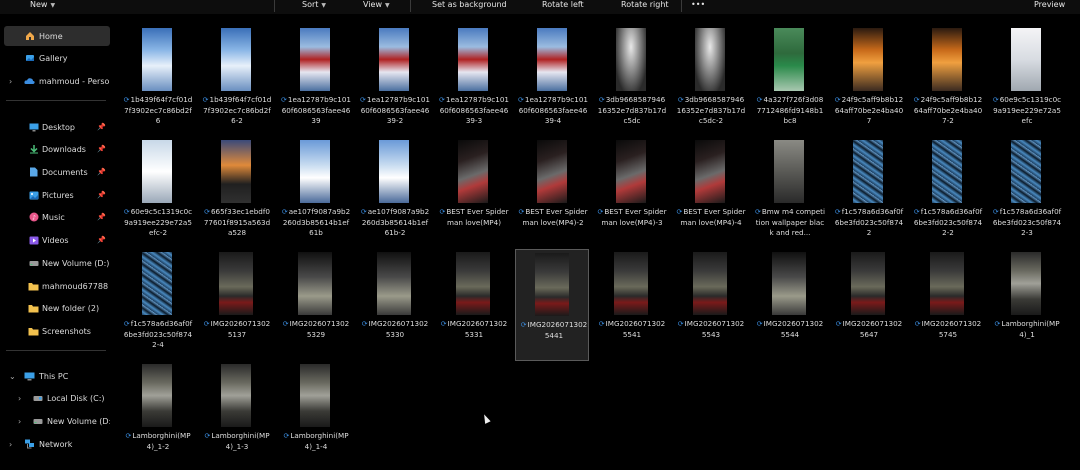  Describe the element at coordinates (473, 193) in the screenshot. I see `file-item: ⟳BEST Ever Spiderman love(MP4)` at that location.